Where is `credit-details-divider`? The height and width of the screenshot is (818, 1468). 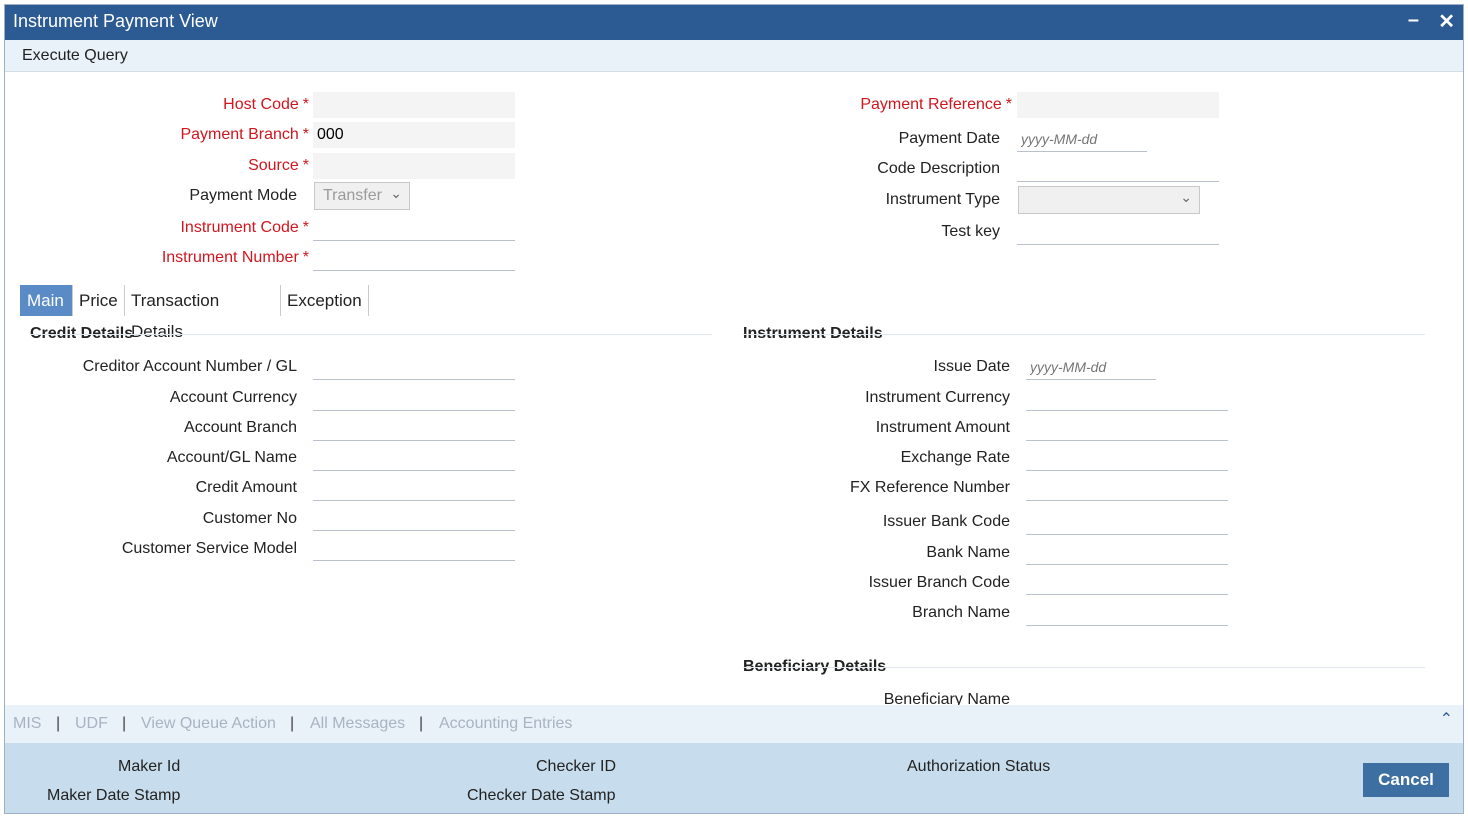 credit-details-divider is located at coordinates (371, 334).